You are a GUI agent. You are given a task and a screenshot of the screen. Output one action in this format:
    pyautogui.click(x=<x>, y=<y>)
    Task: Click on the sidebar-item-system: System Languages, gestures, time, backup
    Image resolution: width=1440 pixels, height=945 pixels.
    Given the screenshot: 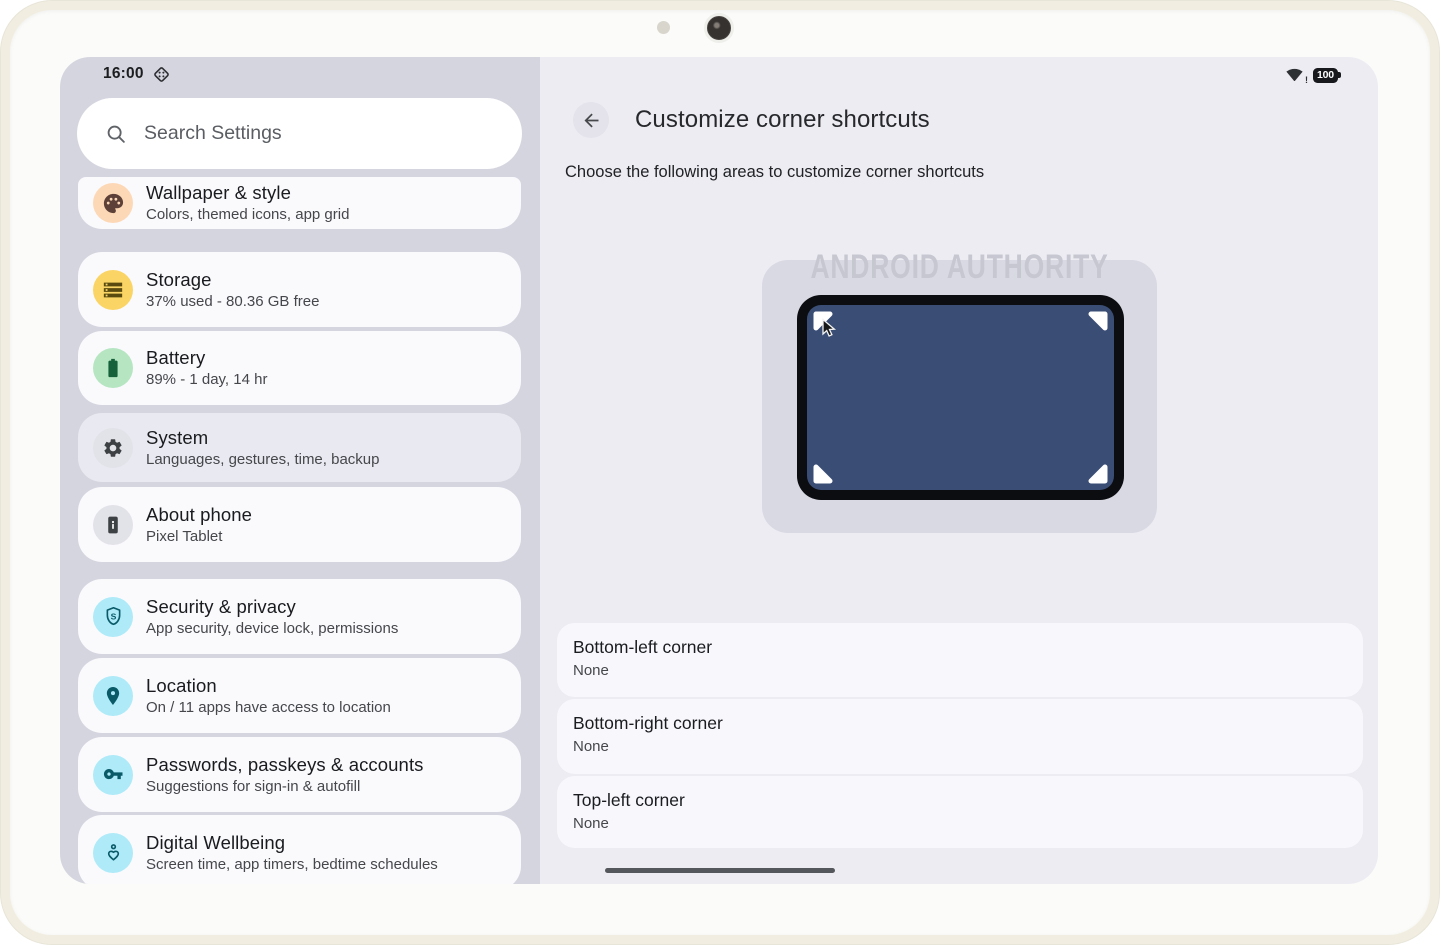 What is the action you would take?
    pyautogui.click(x=299, y=447)
    